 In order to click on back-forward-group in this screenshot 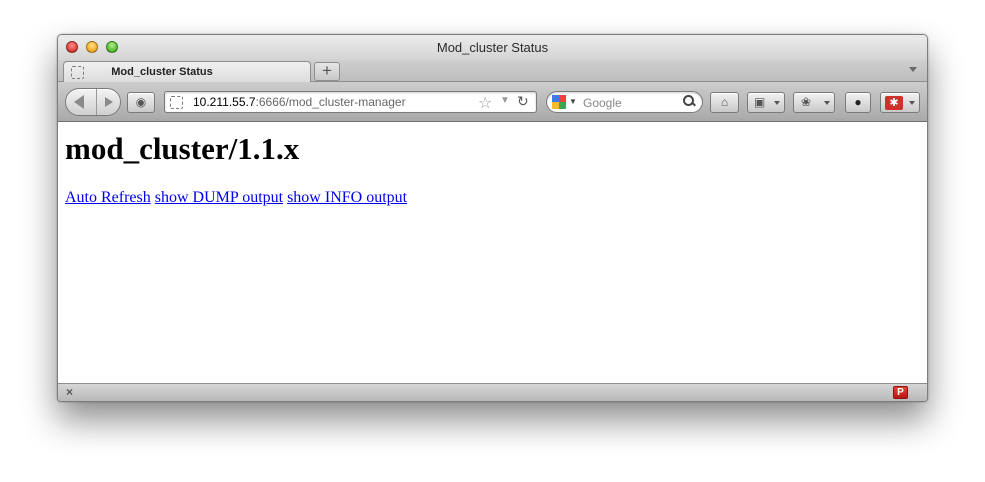, I will do `click(93, 102)`.